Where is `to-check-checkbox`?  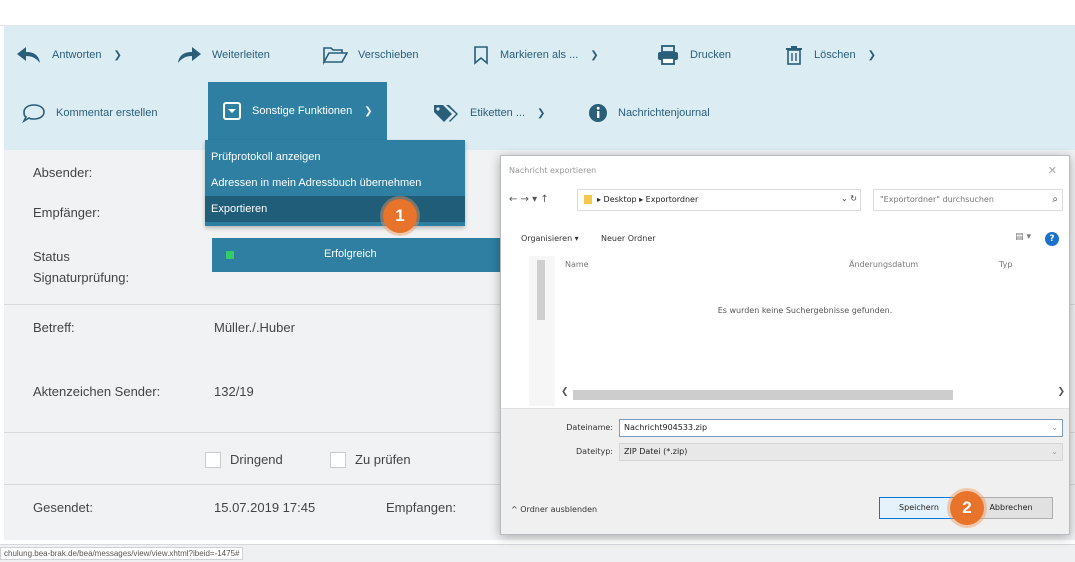 to-check-checkbox is located at coordinates (338, 460).